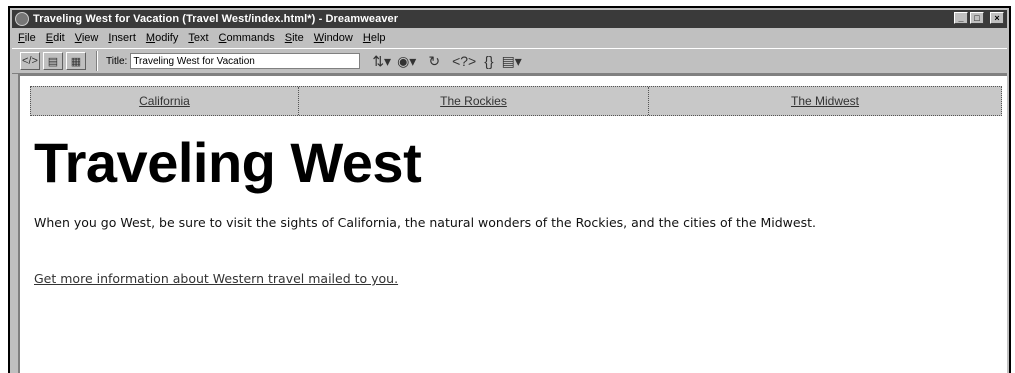 Image resolution: width=1015 pixels, height=373 pixels. I want to click on reference-icon: <?>, so click(464, 61).